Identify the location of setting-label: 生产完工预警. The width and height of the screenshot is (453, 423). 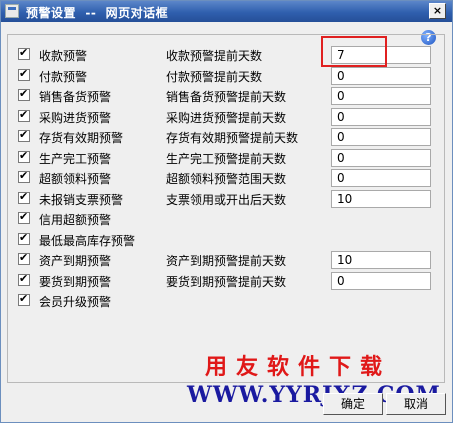
(75, 159).